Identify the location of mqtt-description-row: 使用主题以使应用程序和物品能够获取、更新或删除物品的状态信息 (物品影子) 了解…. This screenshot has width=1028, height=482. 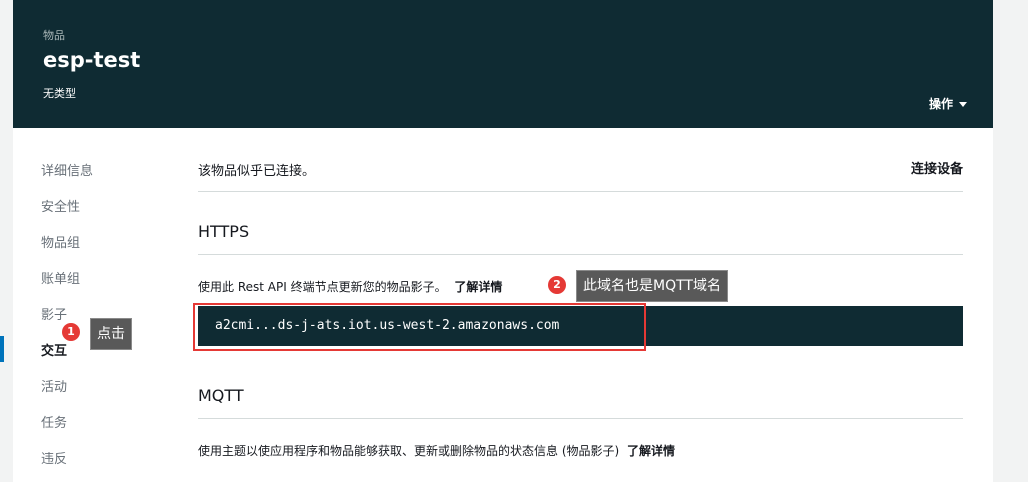
(436, 450).